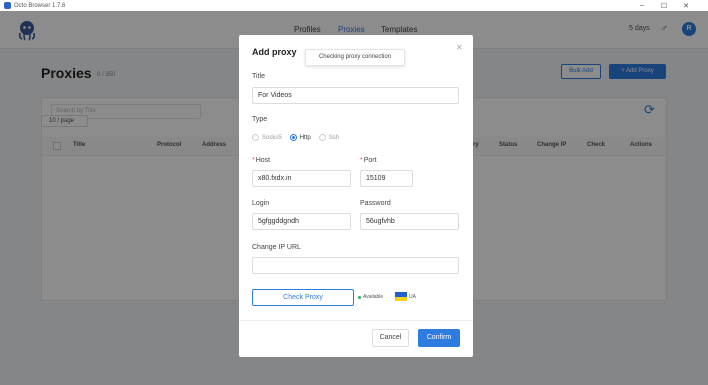 The height and width of the screenshot is (385, 708). Describe the element at coordinates (412, 297) in the screenshot. I see `country-code: UA` at that location.